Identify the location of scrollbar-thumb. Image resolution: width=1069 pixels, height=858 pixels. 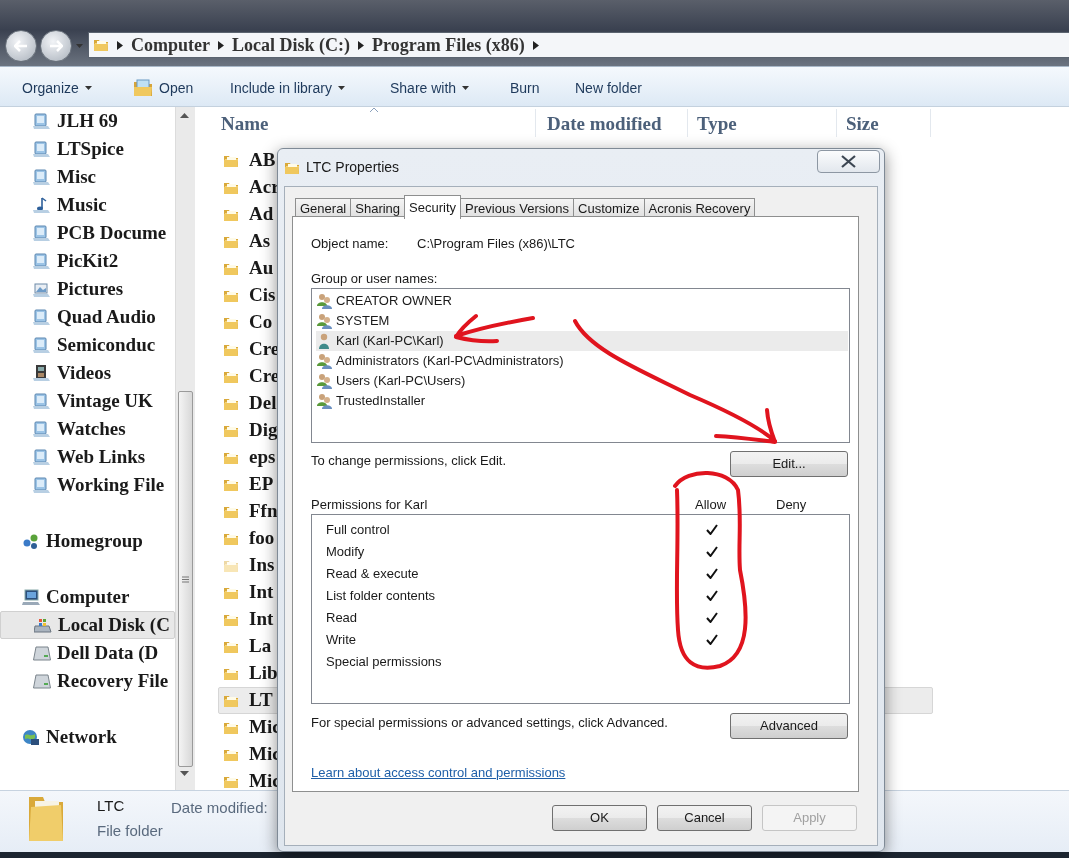
(185, 579).